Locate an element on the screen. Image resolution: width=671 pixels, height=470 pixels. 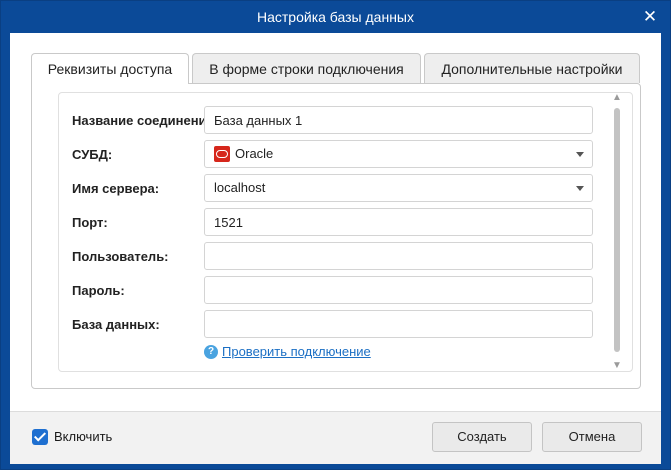
enable-label: Включить is located at coordinates (83, 437).